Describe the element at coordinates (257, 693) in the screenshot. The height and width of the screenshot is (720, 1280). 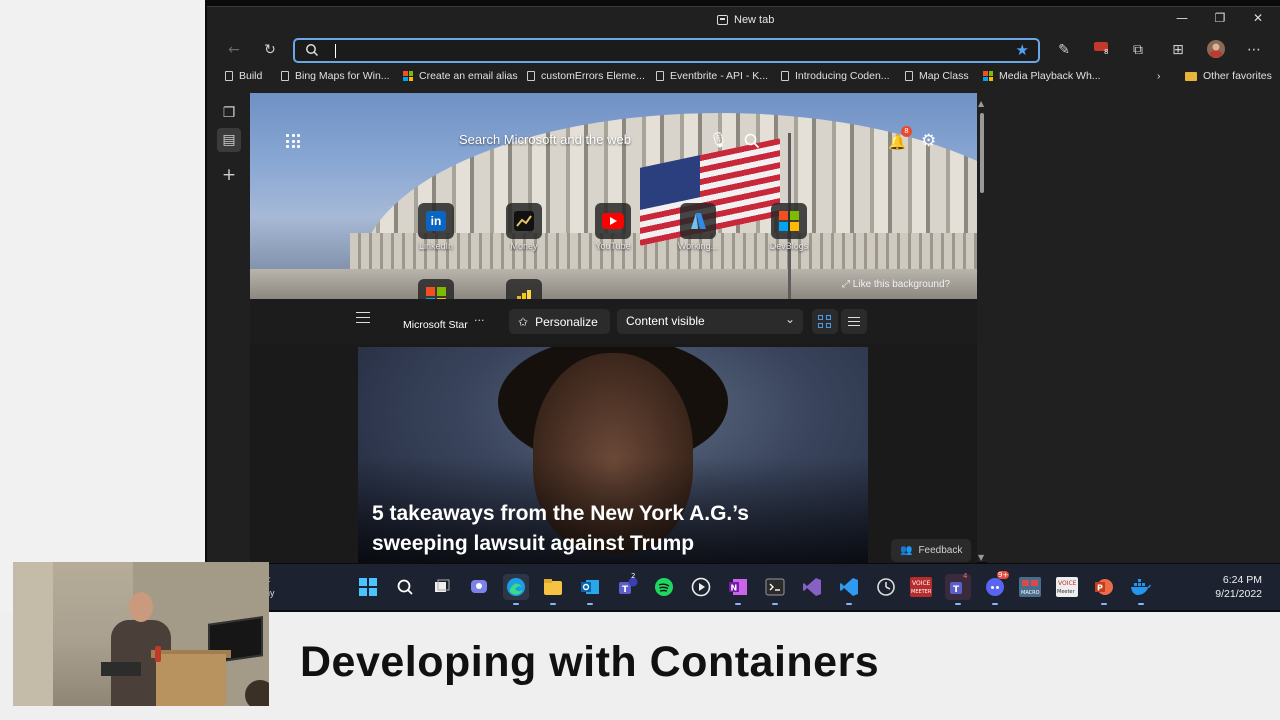
I see `audience-member` at that location.